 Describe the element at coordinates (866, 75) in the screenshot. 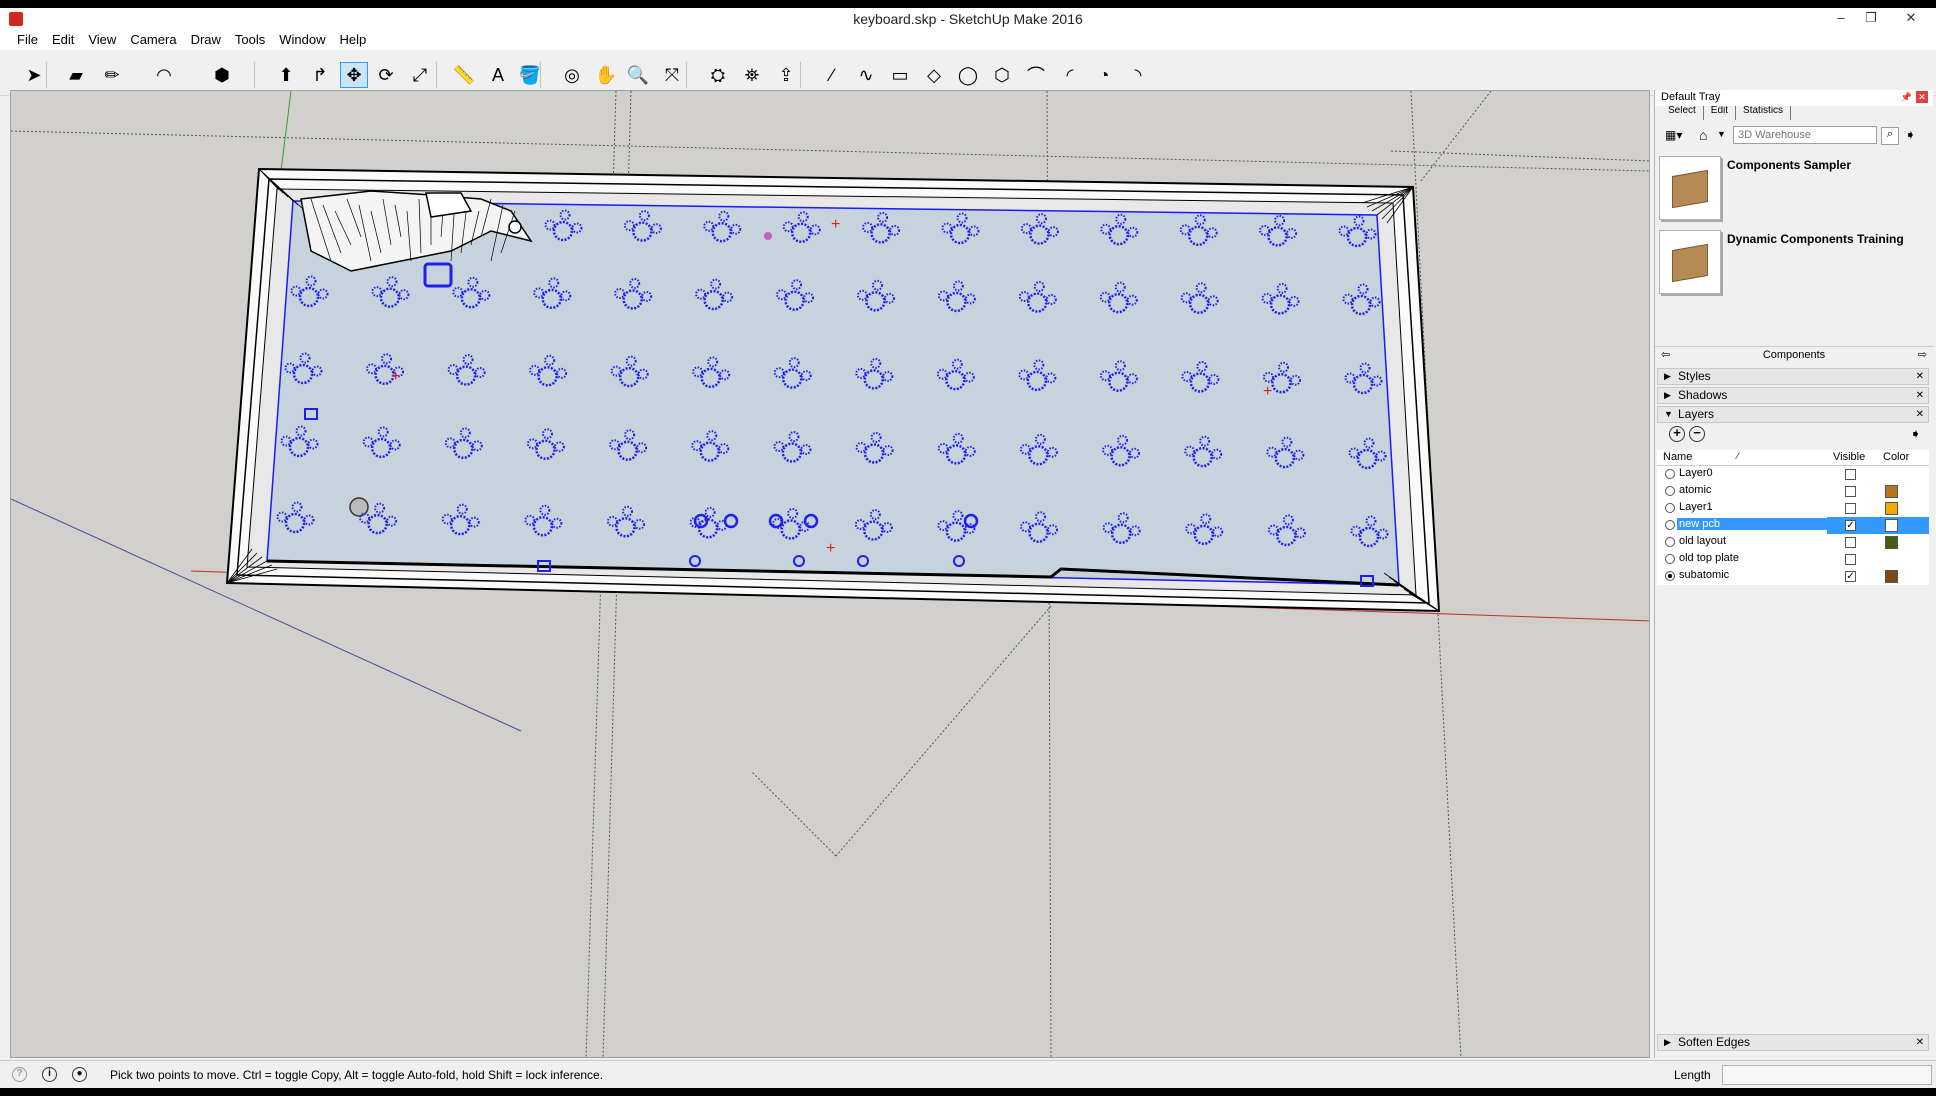

I see `freehand-curve-icon: ∿` at that location.